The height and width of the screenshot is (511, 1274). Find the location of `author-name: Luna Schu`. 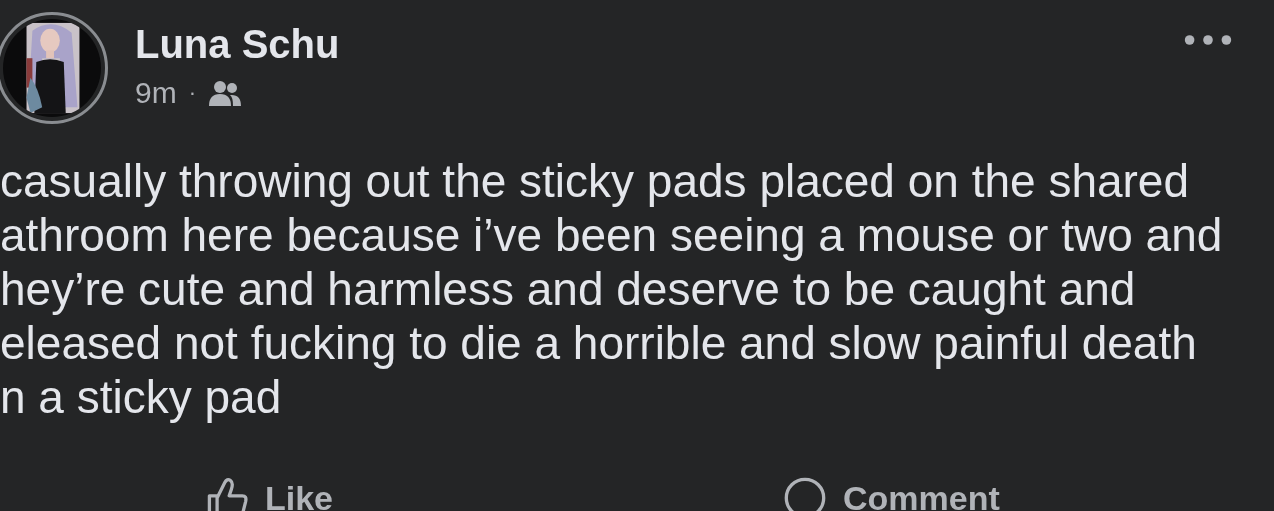

author-name: Luna Schu is located at coordinates (237, 44).